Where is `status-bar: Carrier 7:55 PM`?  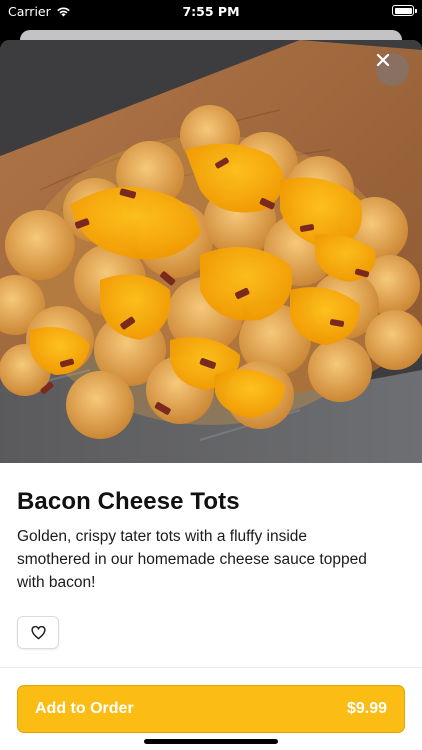 status-bar: Carrier 7:55 PM is located at coordinates (211, 12).